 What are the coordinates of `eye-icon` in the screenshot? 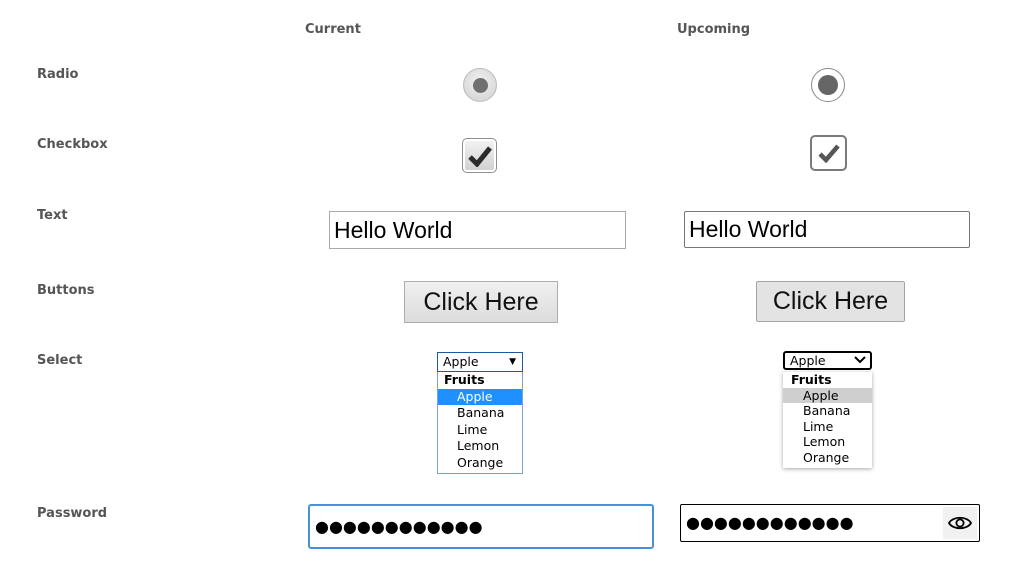 It's located at (960, 523).